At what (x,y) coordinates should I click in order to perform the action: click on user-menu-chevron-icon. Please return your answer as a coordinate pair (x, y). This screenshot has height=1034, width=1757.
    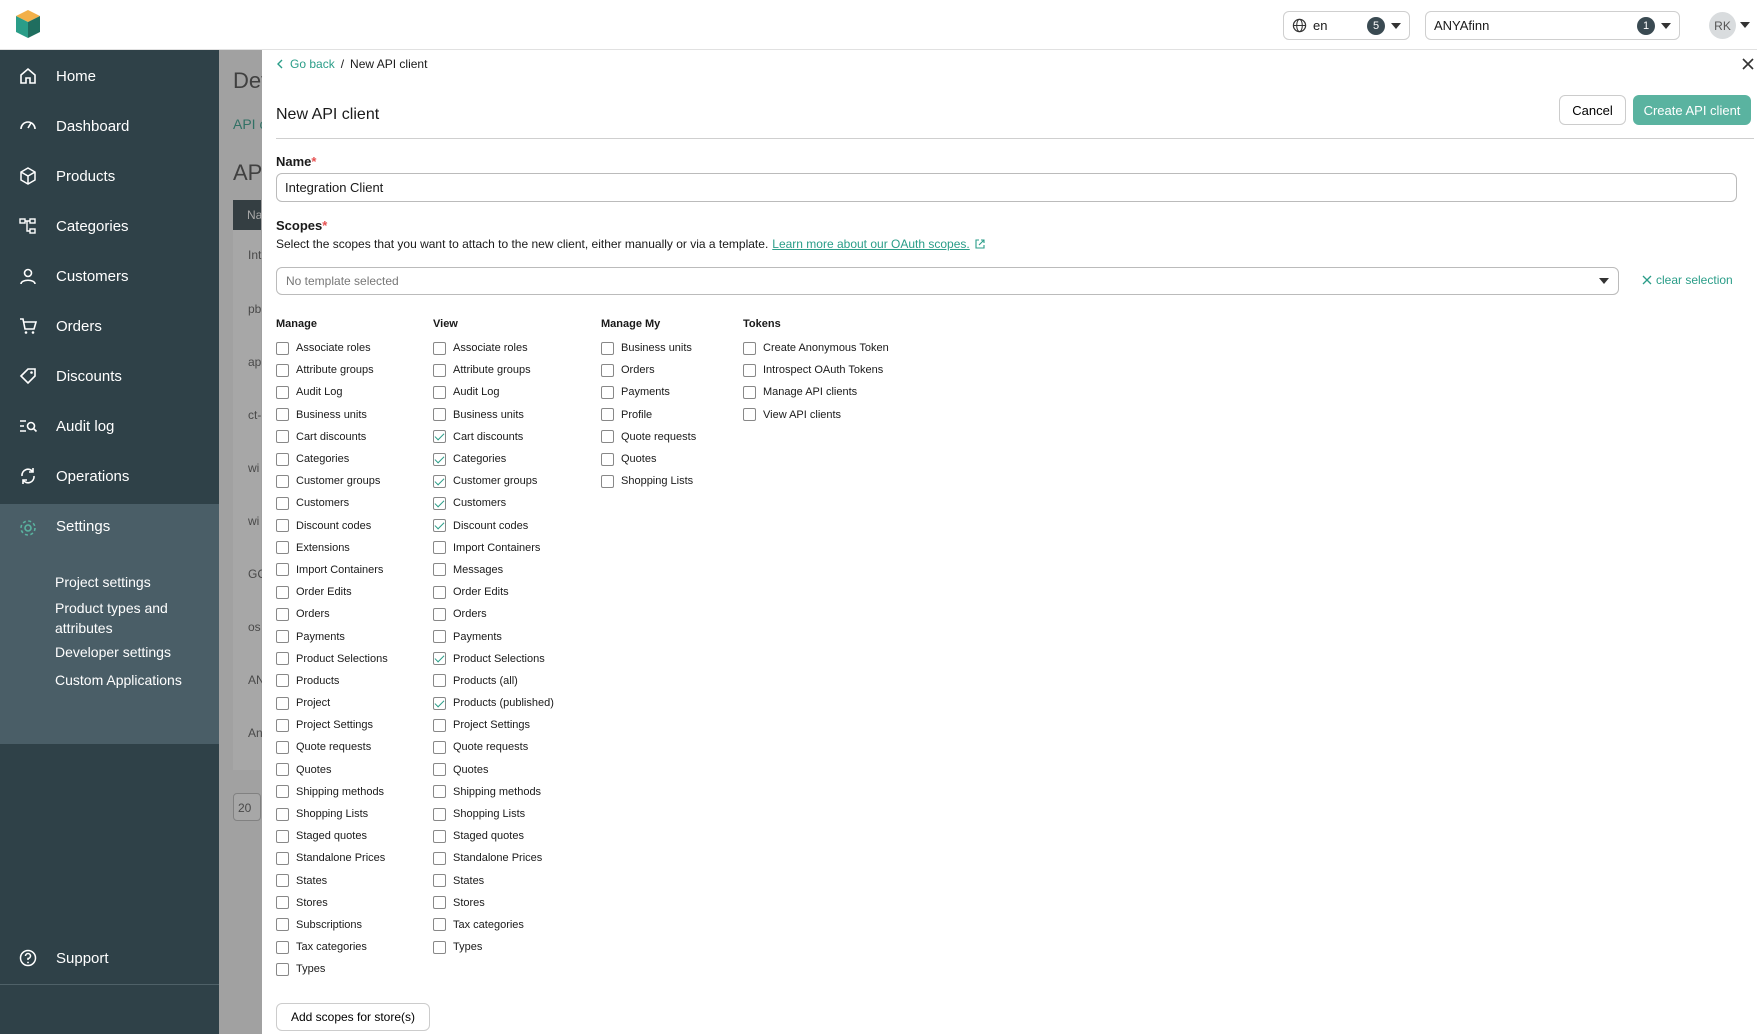
    Looking at the image, I should click on (1745, 25).